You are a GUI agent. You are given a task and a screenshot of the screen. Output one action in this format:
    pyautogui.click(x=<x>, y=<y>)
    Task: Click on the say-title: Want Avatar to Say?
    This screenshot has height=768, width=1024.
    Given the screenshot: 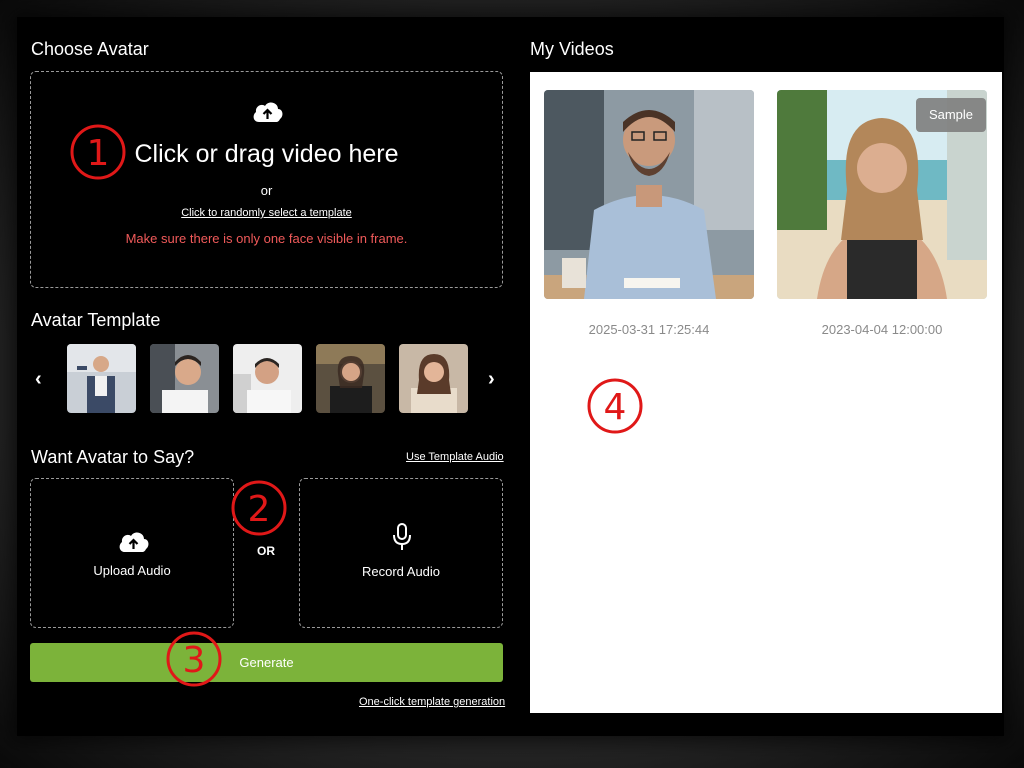 What is the action you would take?
    pyautogui.click(x=113, y=457)
    